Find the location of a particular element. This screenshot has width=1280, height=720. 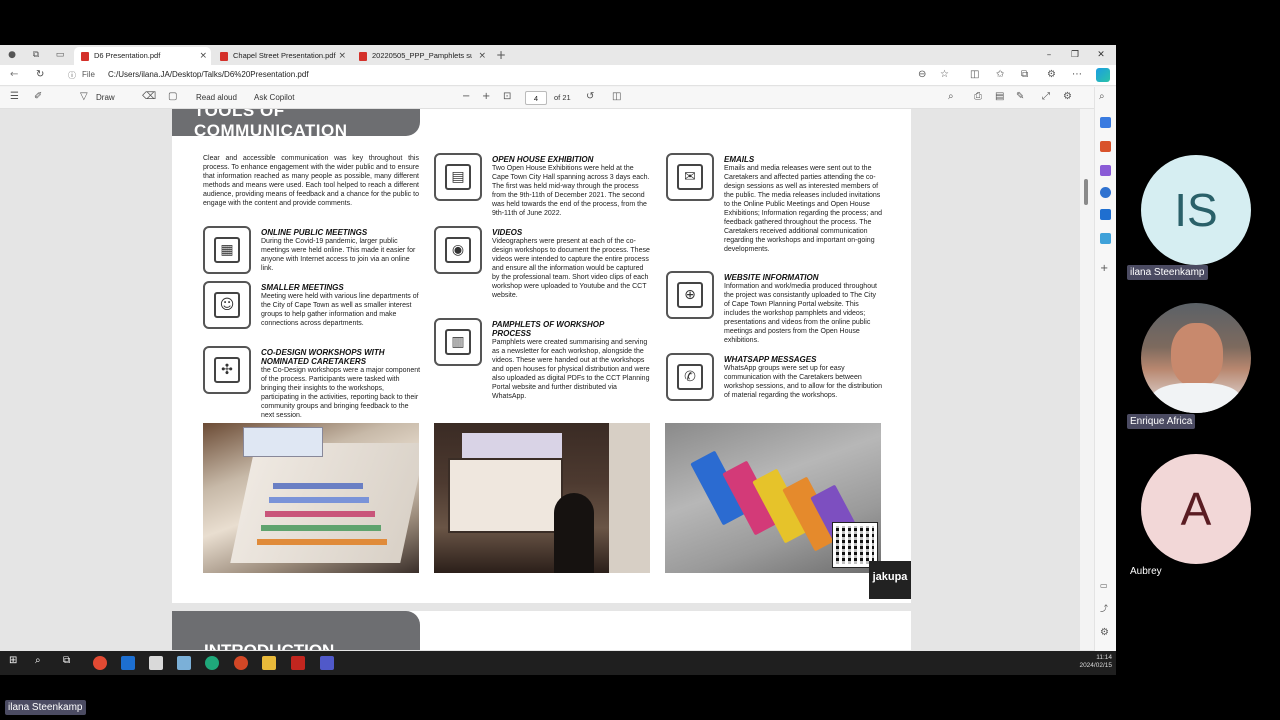

zoom-in-icon: + is located at coordinates (486, 96).